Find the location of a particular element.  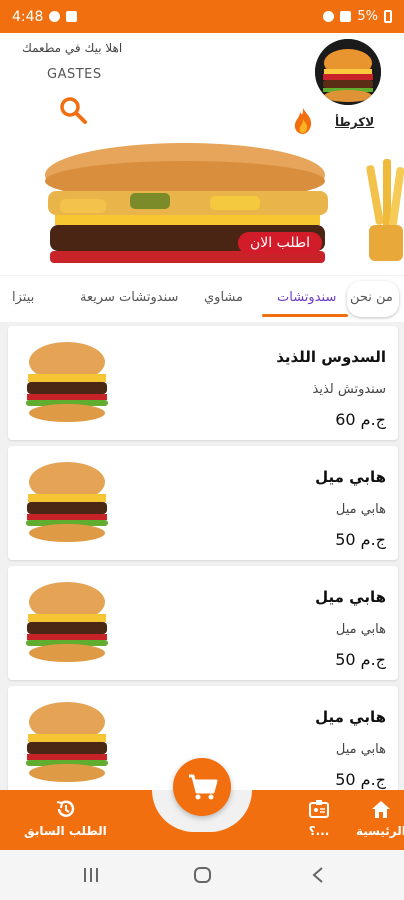

tab-fast-sandwiches: سندوتشات سريعة is located at coordinates (129, 297).